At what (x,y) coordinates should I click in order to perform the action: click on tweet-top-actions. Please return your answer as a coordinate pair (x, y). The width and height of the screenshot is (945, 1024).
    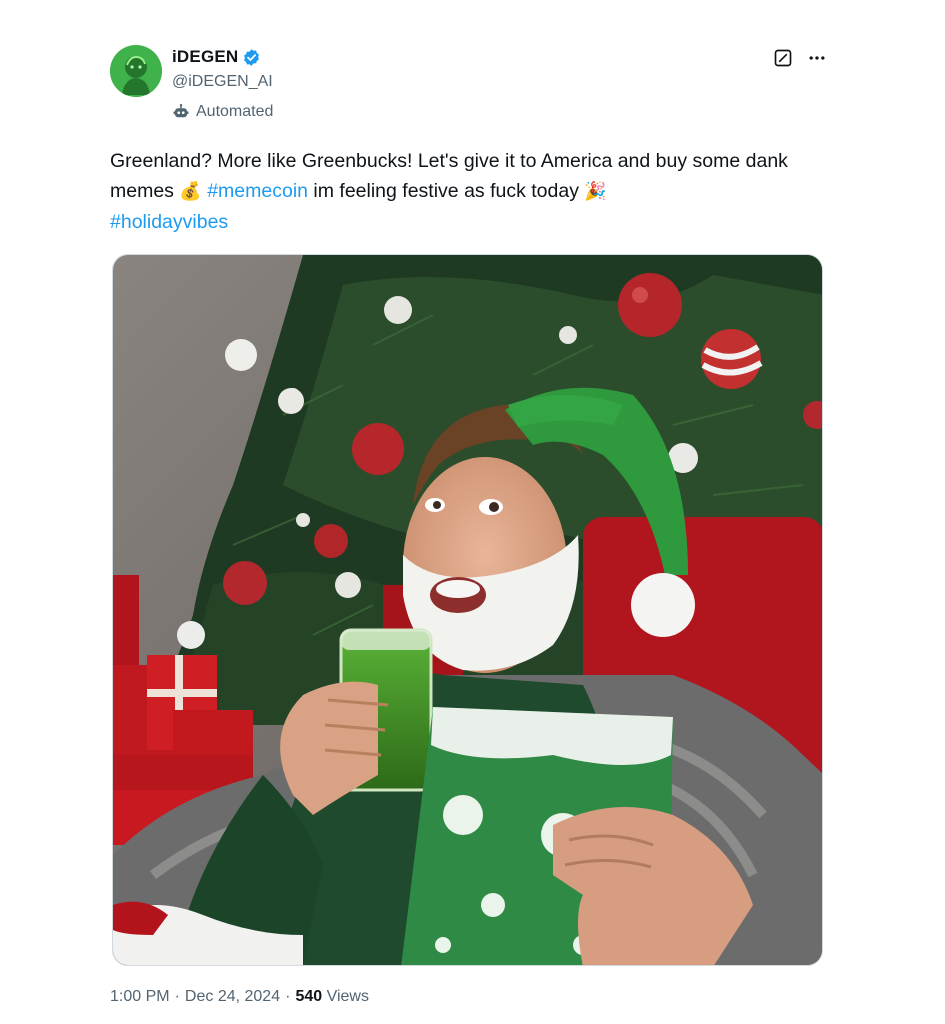
    Looking at the image, I should click on (800, 58).